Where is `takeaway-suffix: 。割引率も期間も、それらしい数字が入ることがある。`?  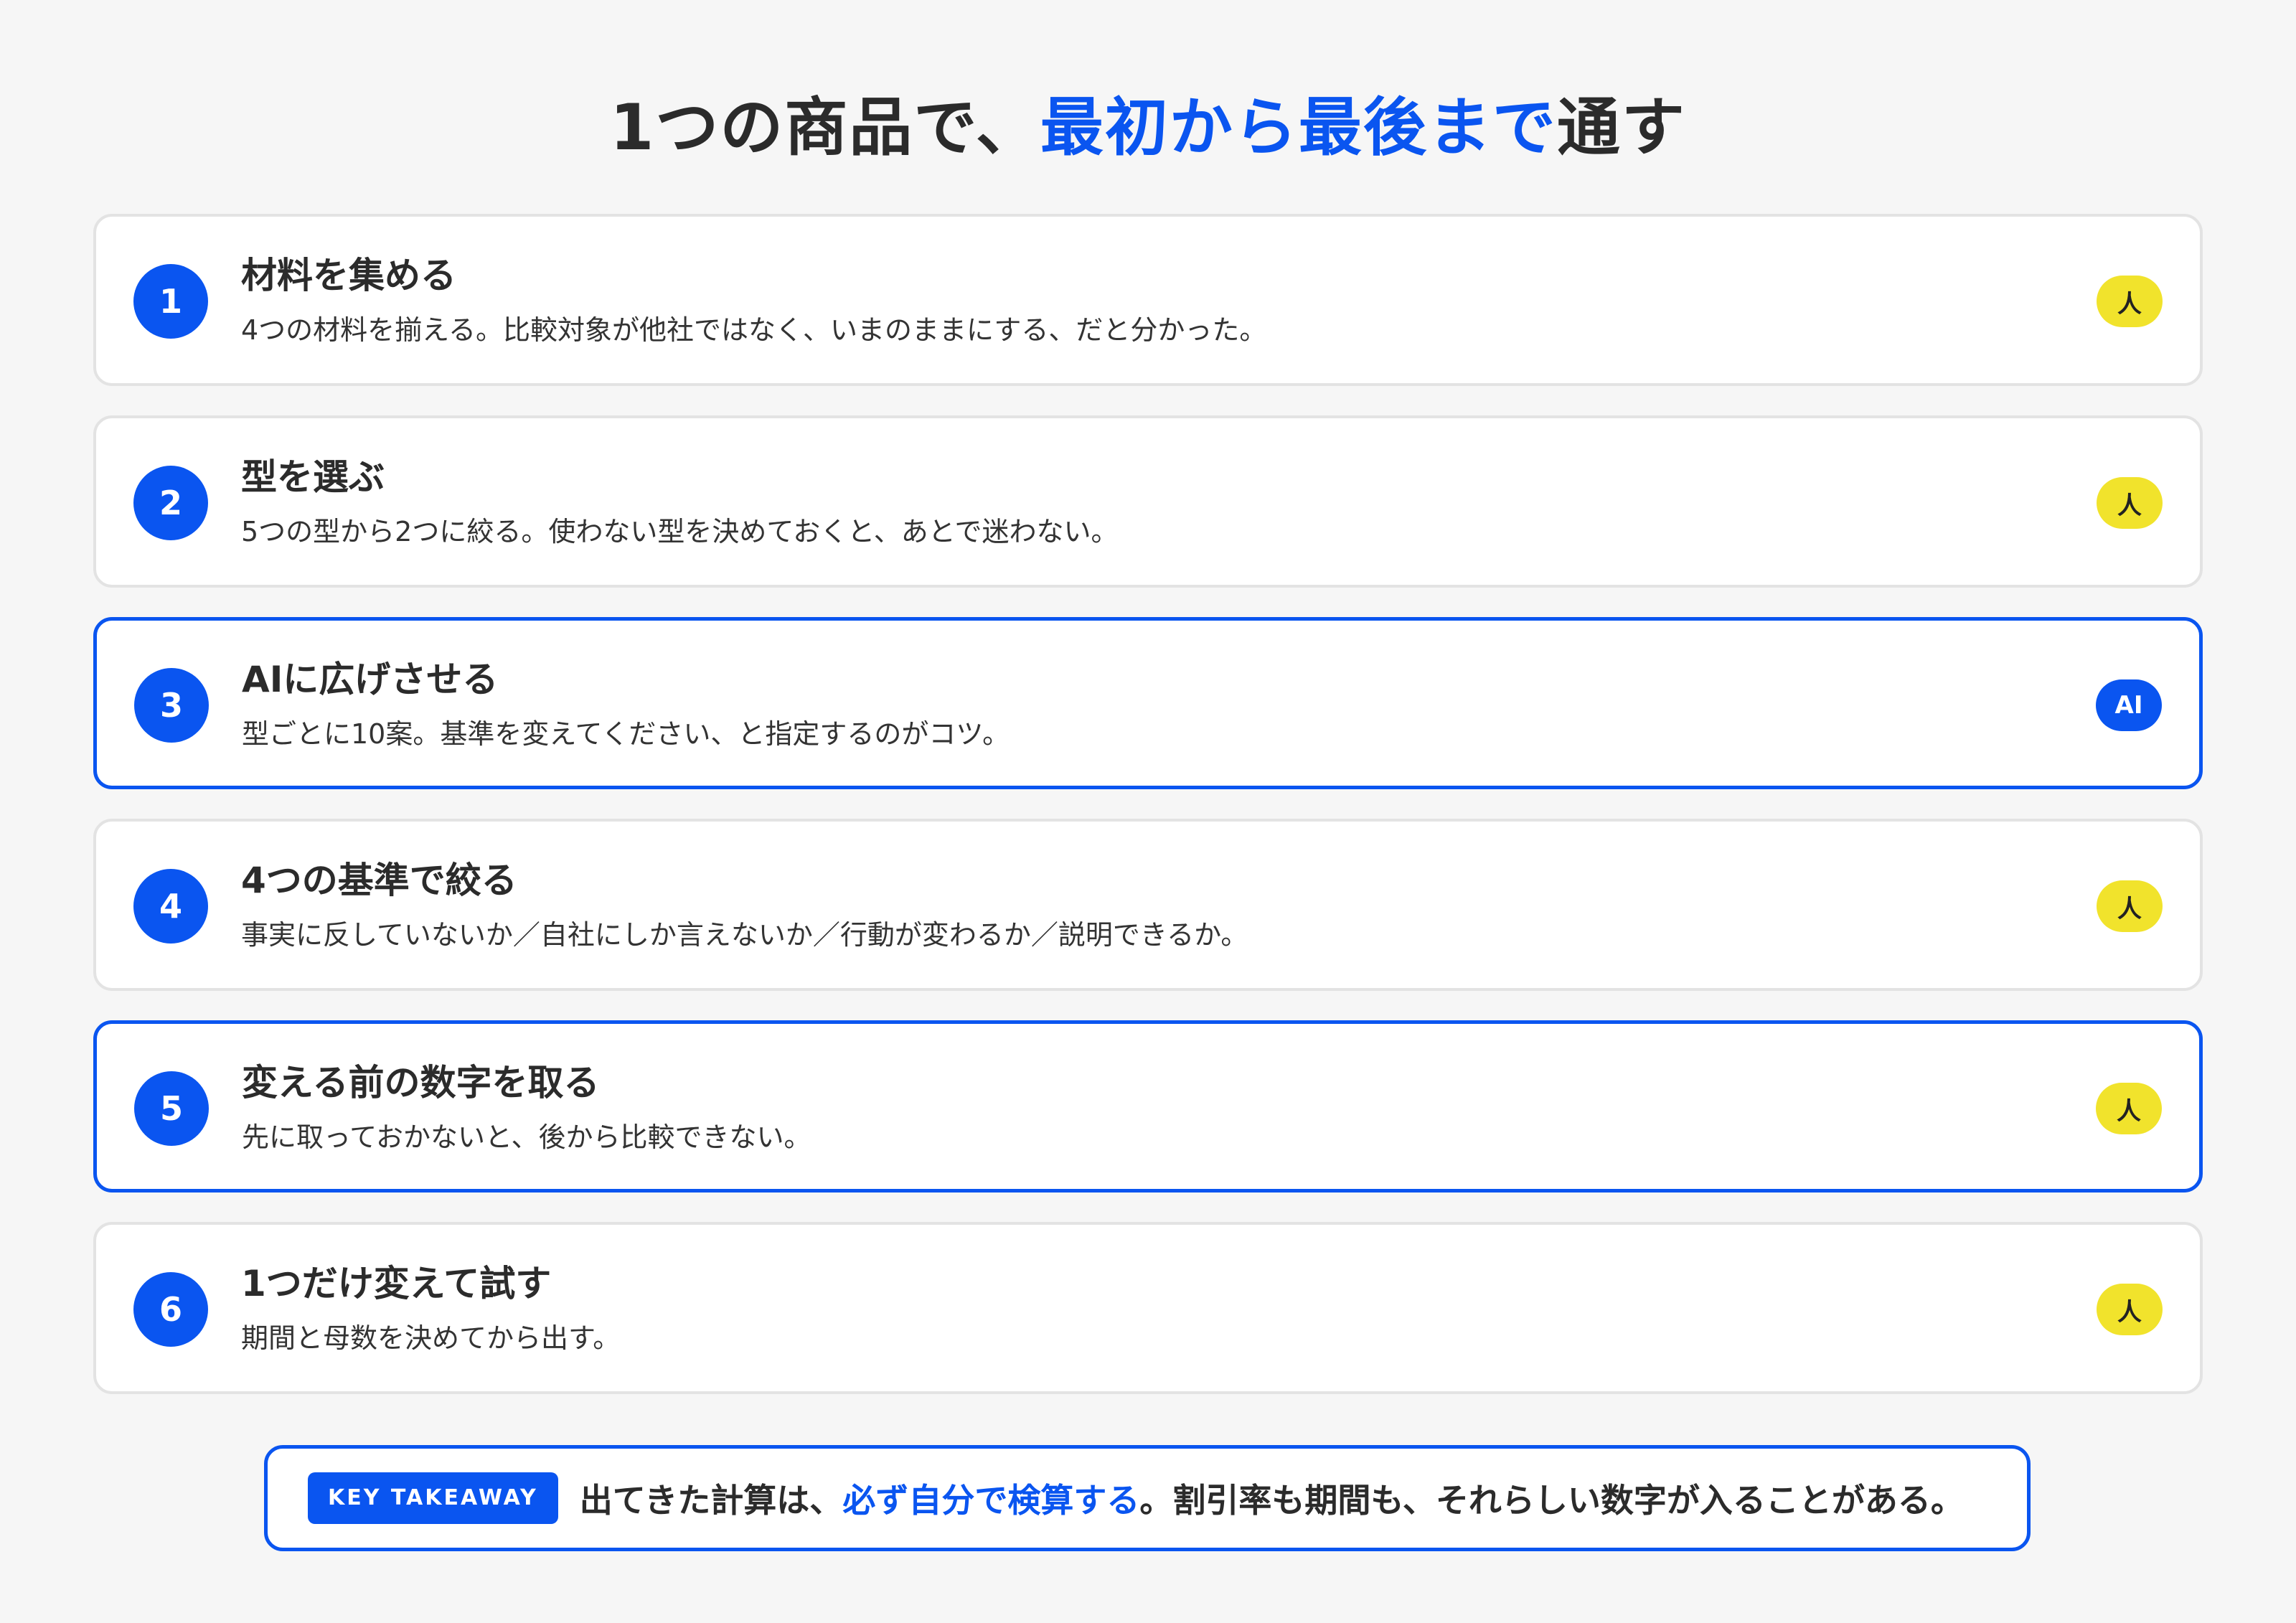
takeaway-suffix: 。割引率も期間も、それらしい数字が入ることがある。 is located at coordinates (1552, 1501).